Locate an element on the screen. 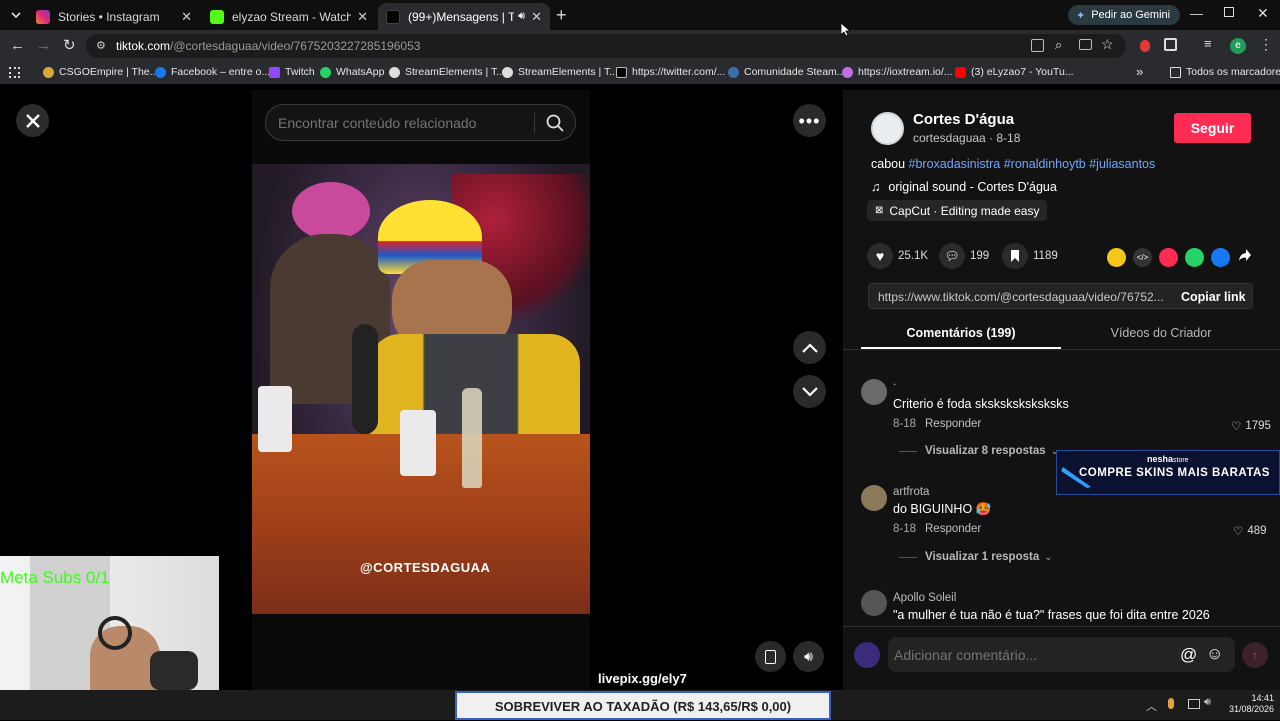 This screenshot has height=721, width=1280. whatsapp-icon is located at coordinates (1194, 257).